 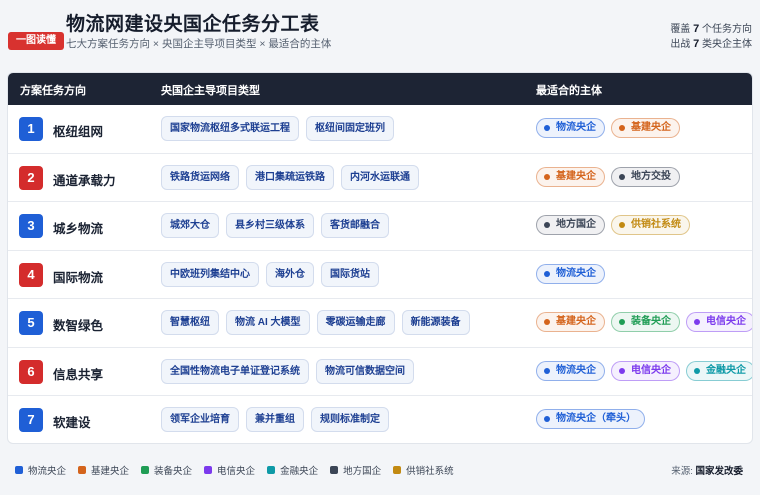 I want to click on legend-item: 电信央企, so click(x=229, y=470).